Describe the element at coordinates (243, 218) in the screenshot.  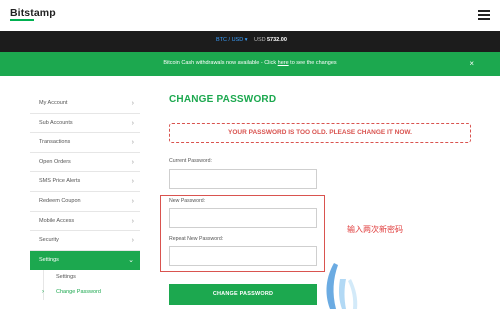
I see `new-password-input` at that location.